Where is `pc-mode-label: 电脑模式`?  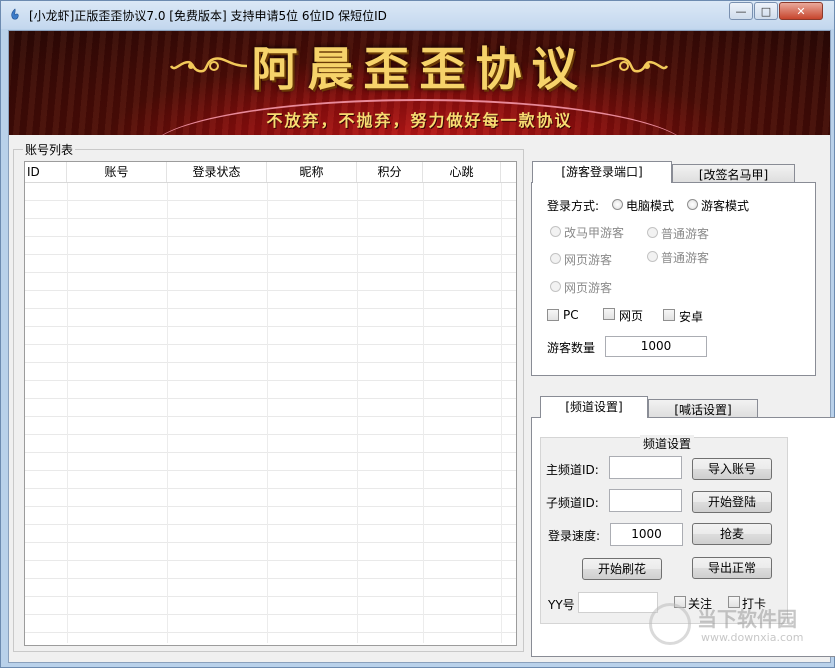 pc-mode-label: 电脑模式 is located at coordinates (650, 205).